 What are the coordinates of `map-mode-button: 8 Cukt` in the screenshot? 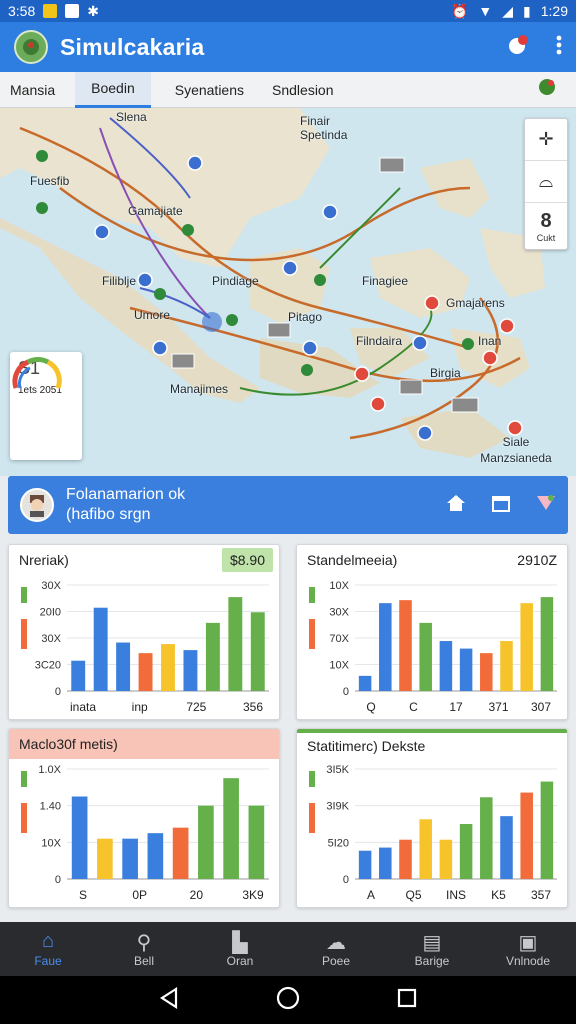 It's located at (546, 226).